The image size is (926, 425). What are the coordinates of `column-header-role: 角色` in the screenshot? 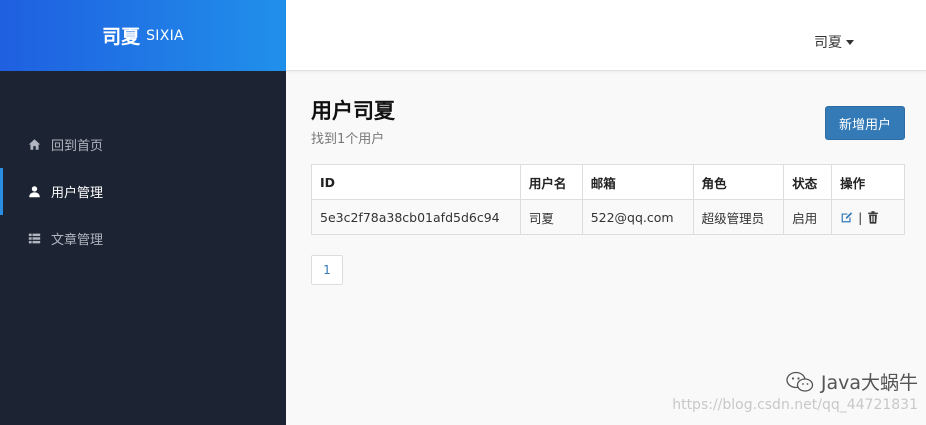 It's located at (738, 182).